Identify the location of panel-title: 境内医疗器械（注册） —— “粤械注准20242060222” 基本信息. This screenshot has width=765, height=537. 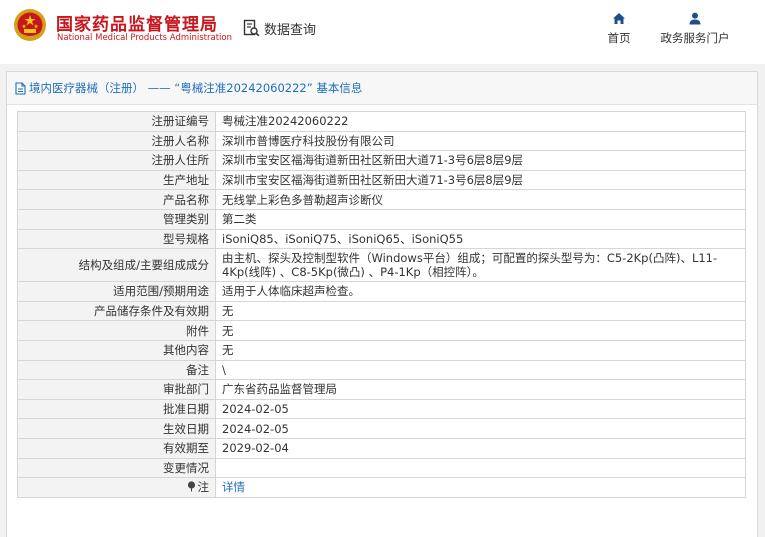
(382, 88).